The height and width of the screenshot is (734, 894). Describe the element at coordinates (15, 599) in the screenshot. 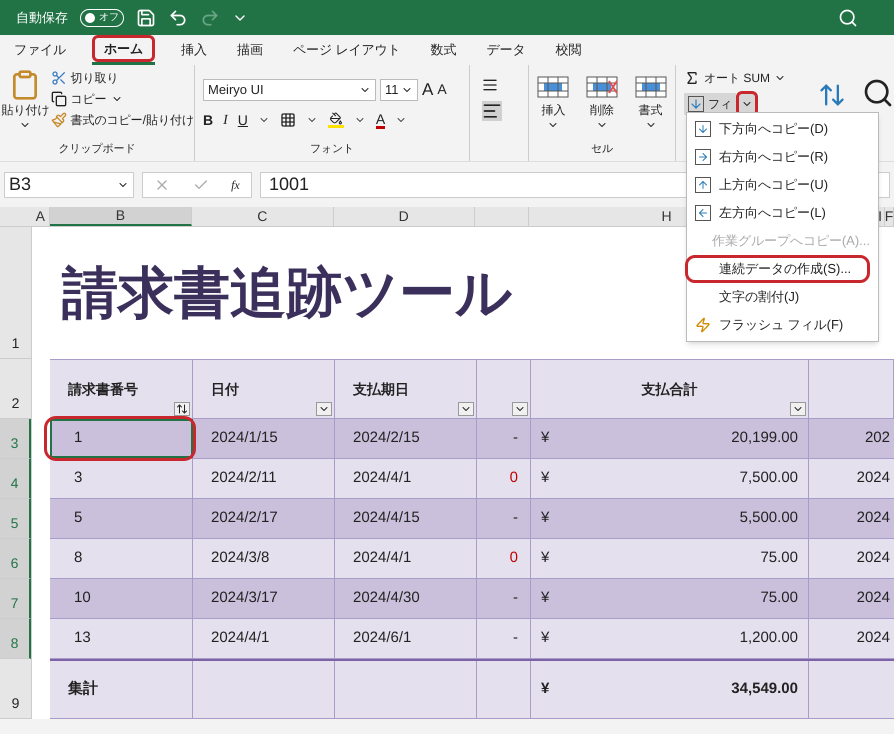

I see `row-header: 7` at that location.